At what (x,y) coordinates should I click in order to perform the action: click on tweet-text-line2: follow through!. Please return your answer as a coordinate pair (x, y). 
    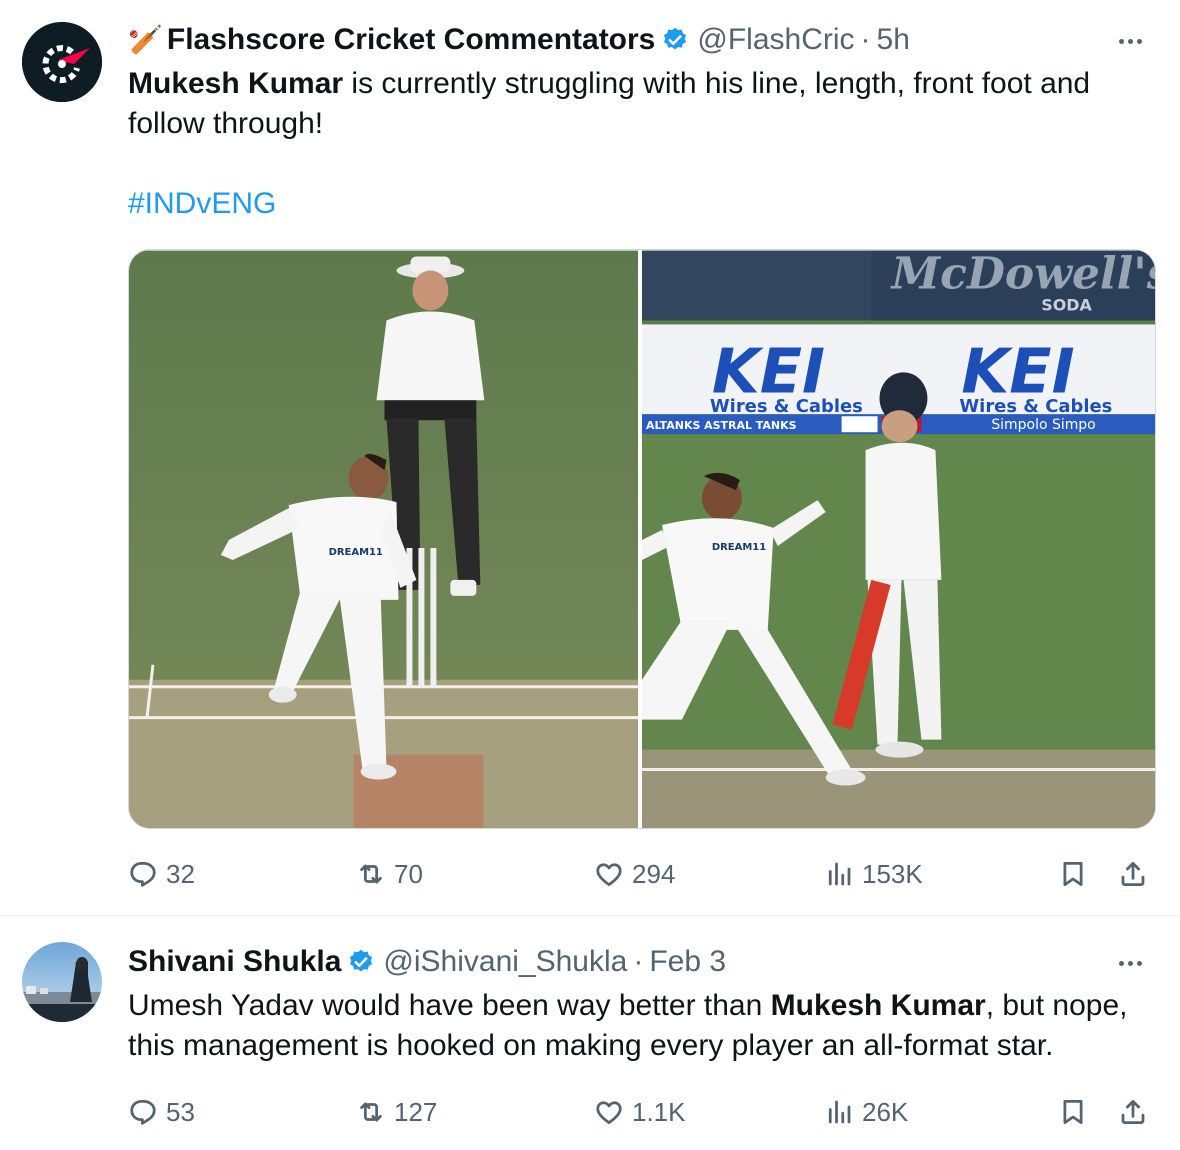
    Looking at the image, I should click on (226, 123).